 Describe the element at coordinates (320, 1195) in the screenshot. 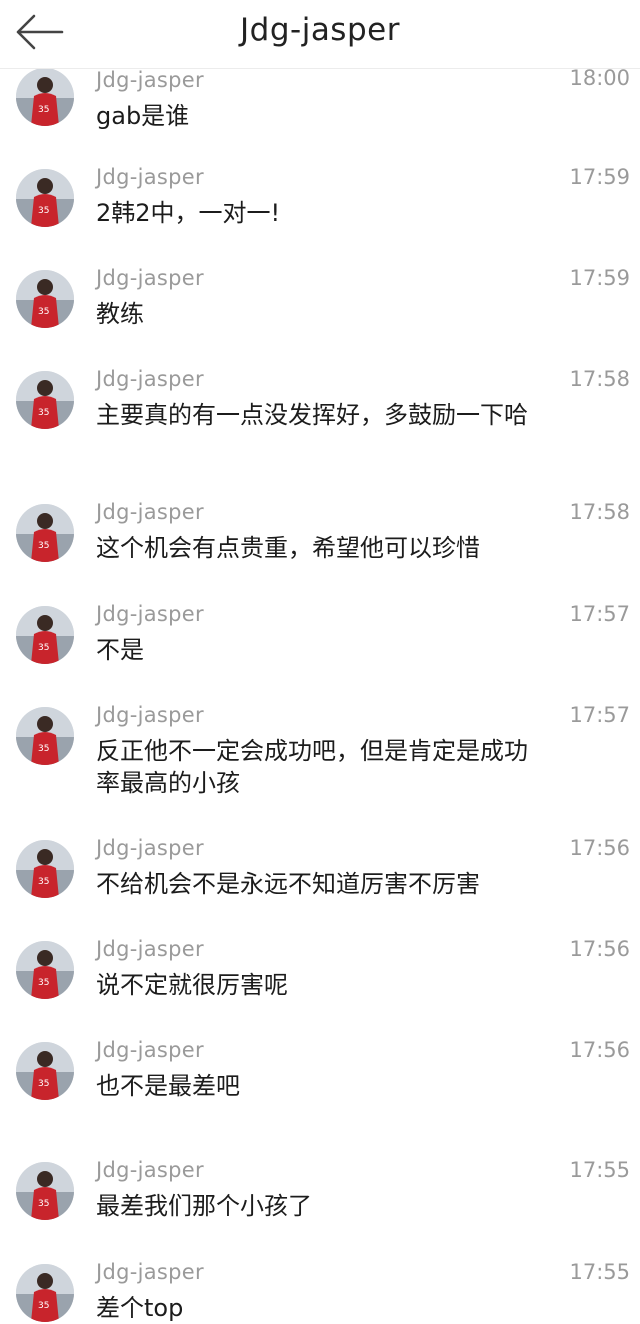

I see `message-row: 35 Jdg-jasper 17:55 最差我们那个小孩了` at that location.